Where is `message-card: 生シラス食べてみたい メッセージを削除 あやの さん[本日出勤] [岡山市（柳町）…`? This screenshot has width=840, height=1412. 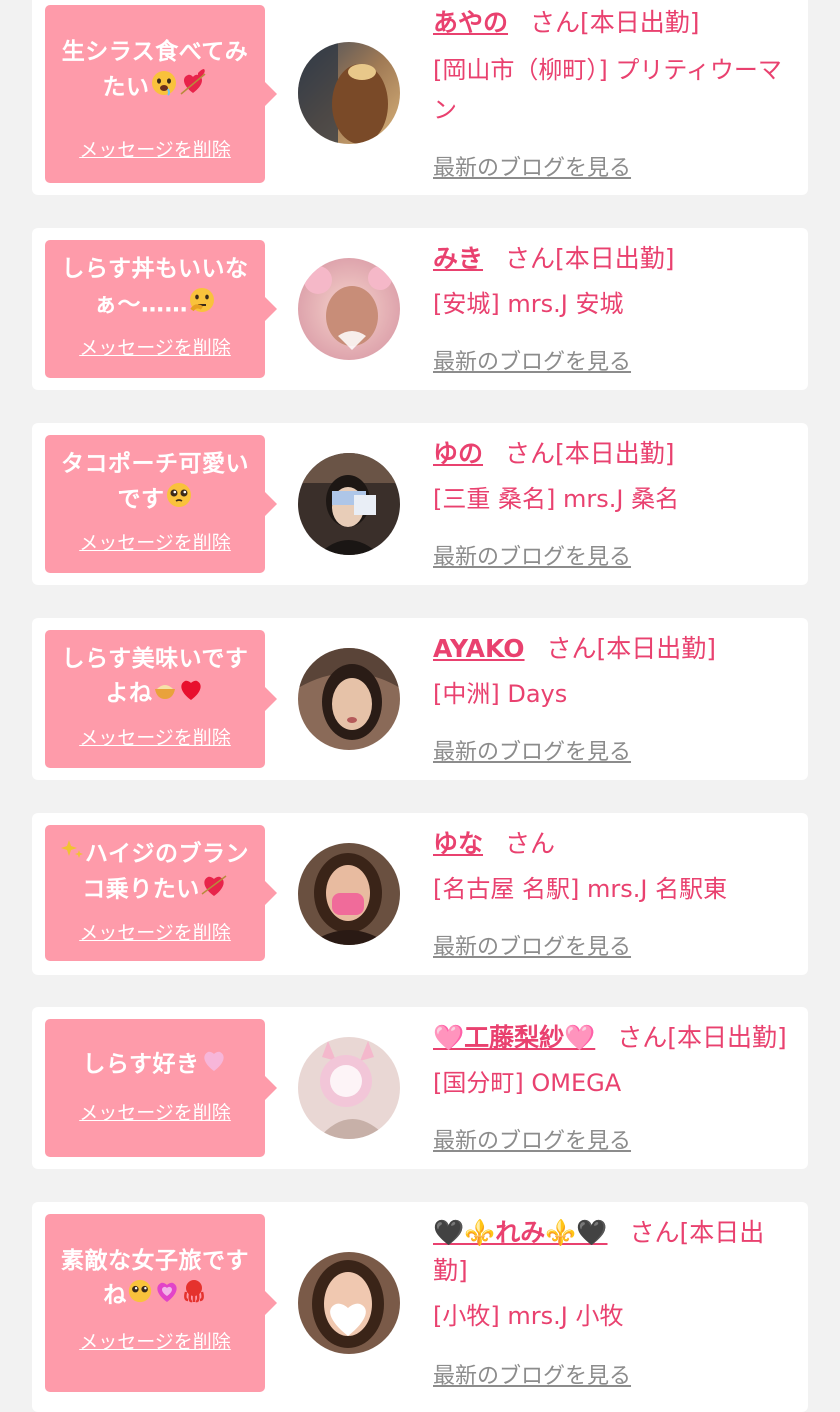
message-card: 生シラス食べてみたい メッセージを削除 あやの さん[本日出勤] [岡山市（柳町）… is located at coordinates (420, 97).